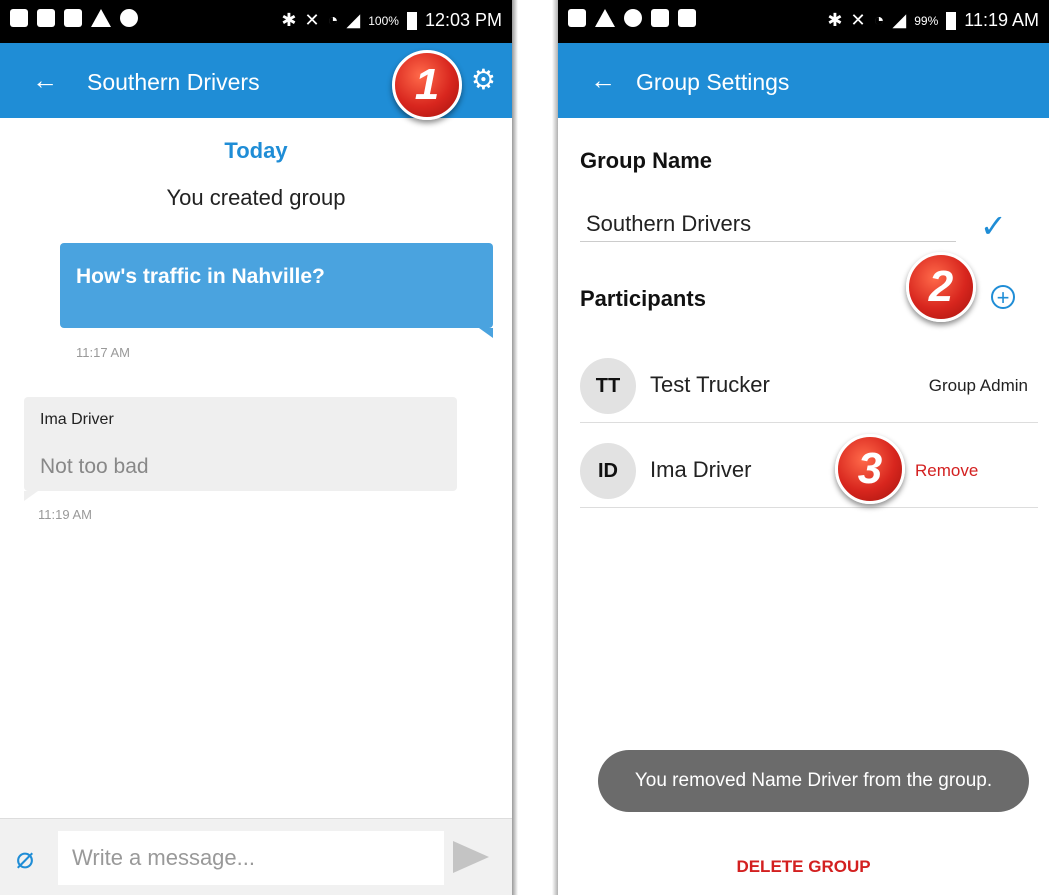 This screenshot has height=895, width=1049. I want to click on participant-role: Group Admin, so click(978, 385).